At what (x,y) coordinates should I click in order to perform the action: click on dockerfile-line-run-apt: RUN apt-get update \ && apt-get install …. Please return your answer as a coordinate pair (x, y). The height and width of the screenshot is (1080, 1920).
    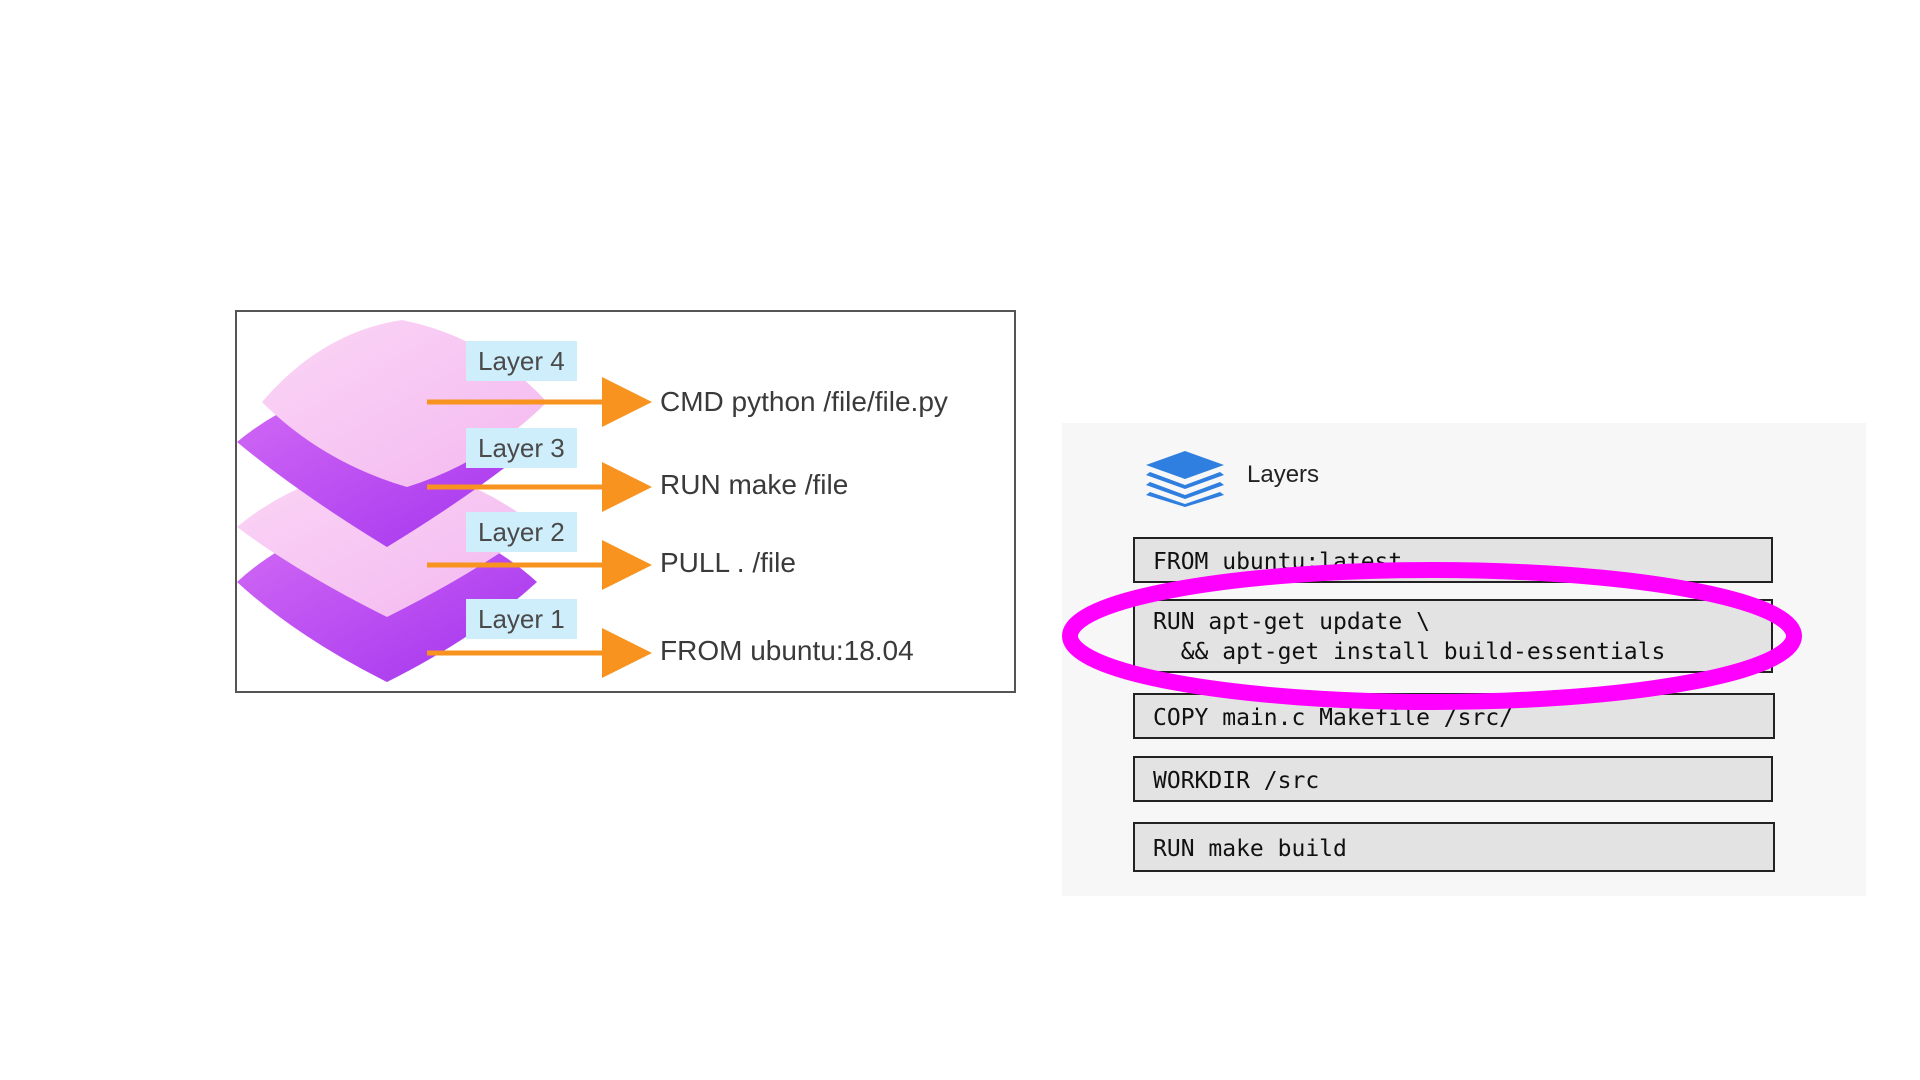
    Looking at the image, I should click on (1453, 636).